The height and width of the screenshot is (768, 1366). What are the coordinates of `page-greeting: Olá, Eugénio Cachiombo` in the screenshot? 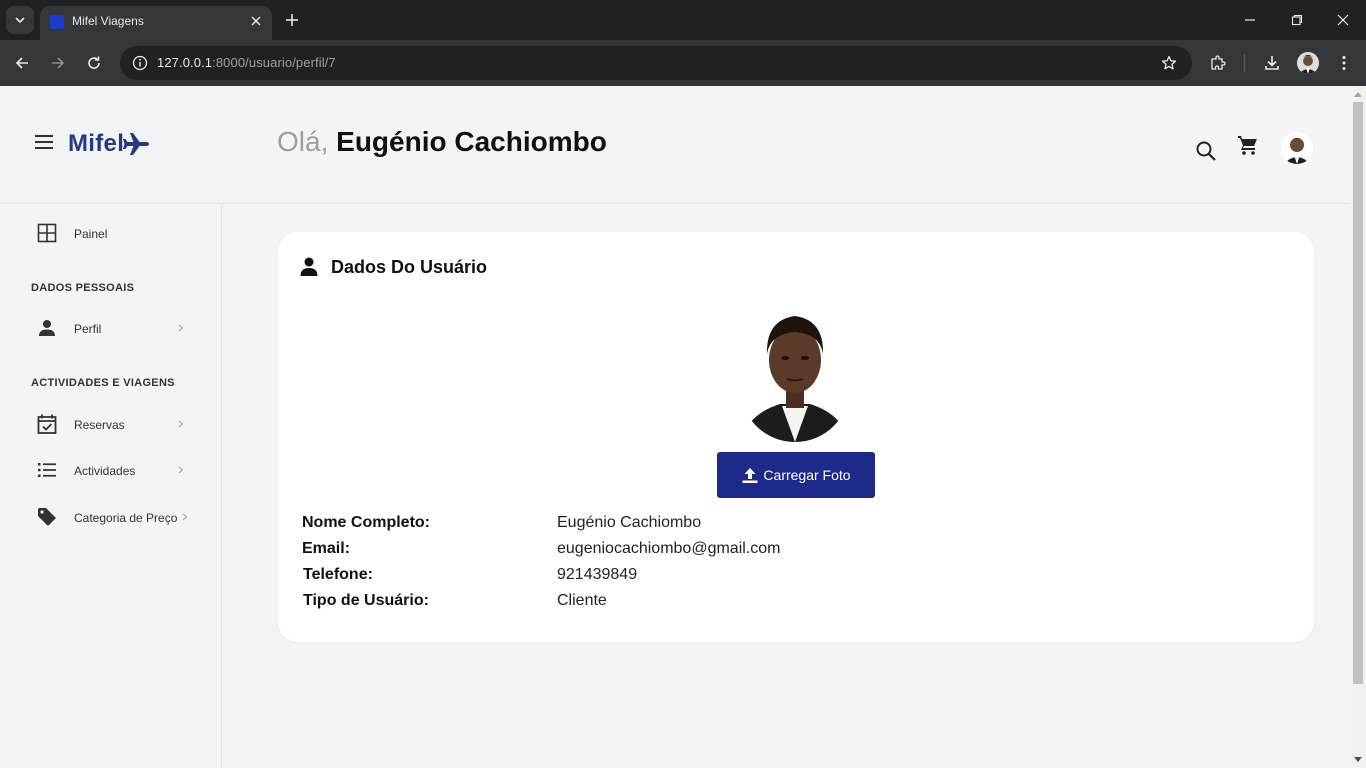 It's located at (442, 142).